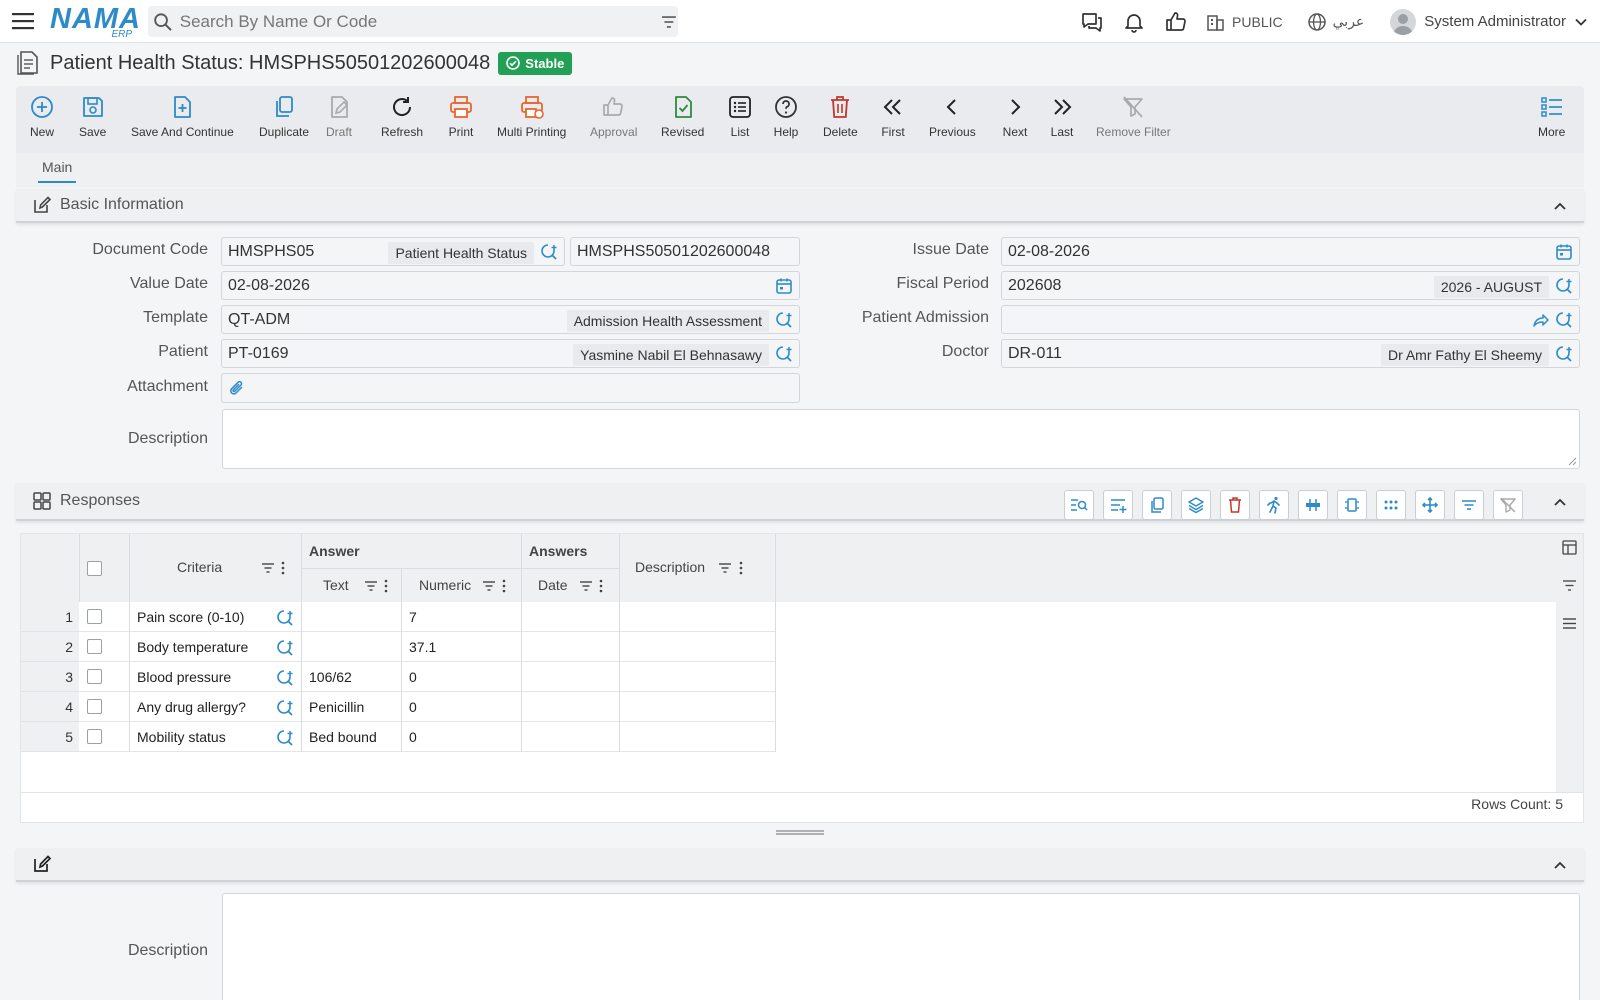 This screenshot has height=1000, width=1600. Describe the element at coordinates (1569, 623) in the screenshot. I see `hamburger-icon` at that location.